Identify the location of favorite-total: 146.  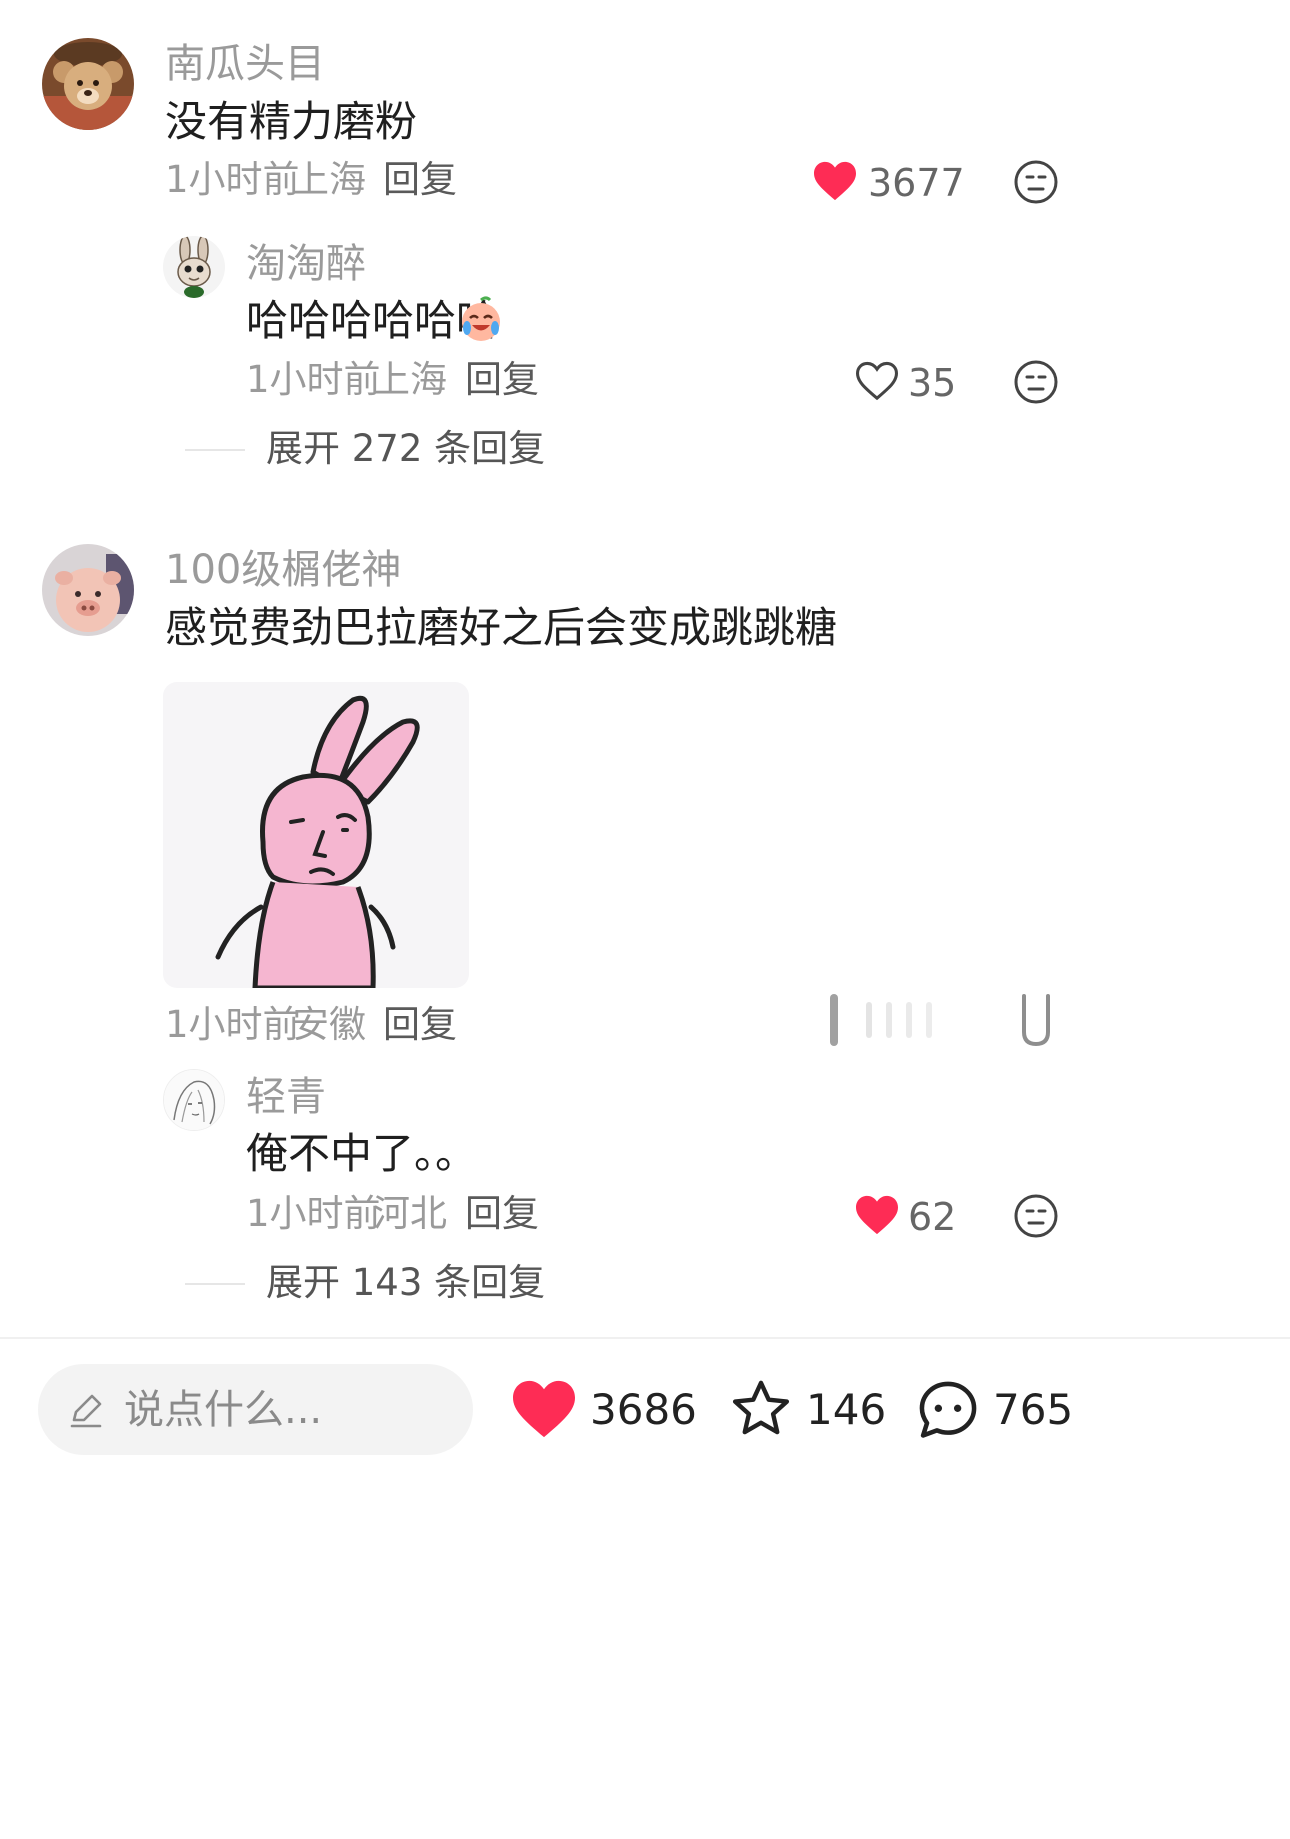
(846, 1409).